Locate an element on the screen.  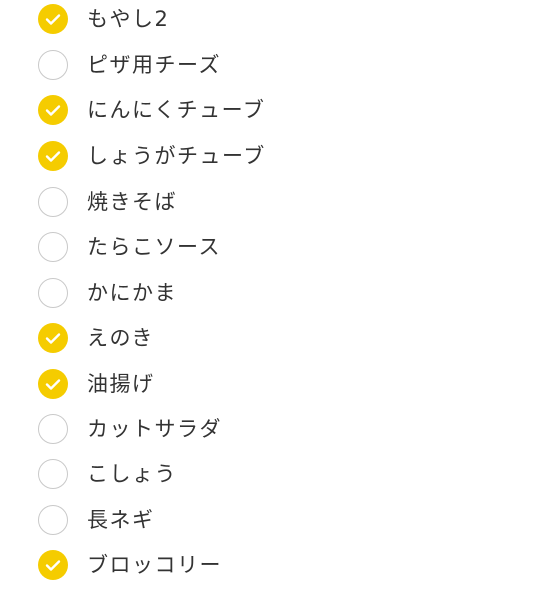
list-item: かにかま is located at coordinates (277, 293).